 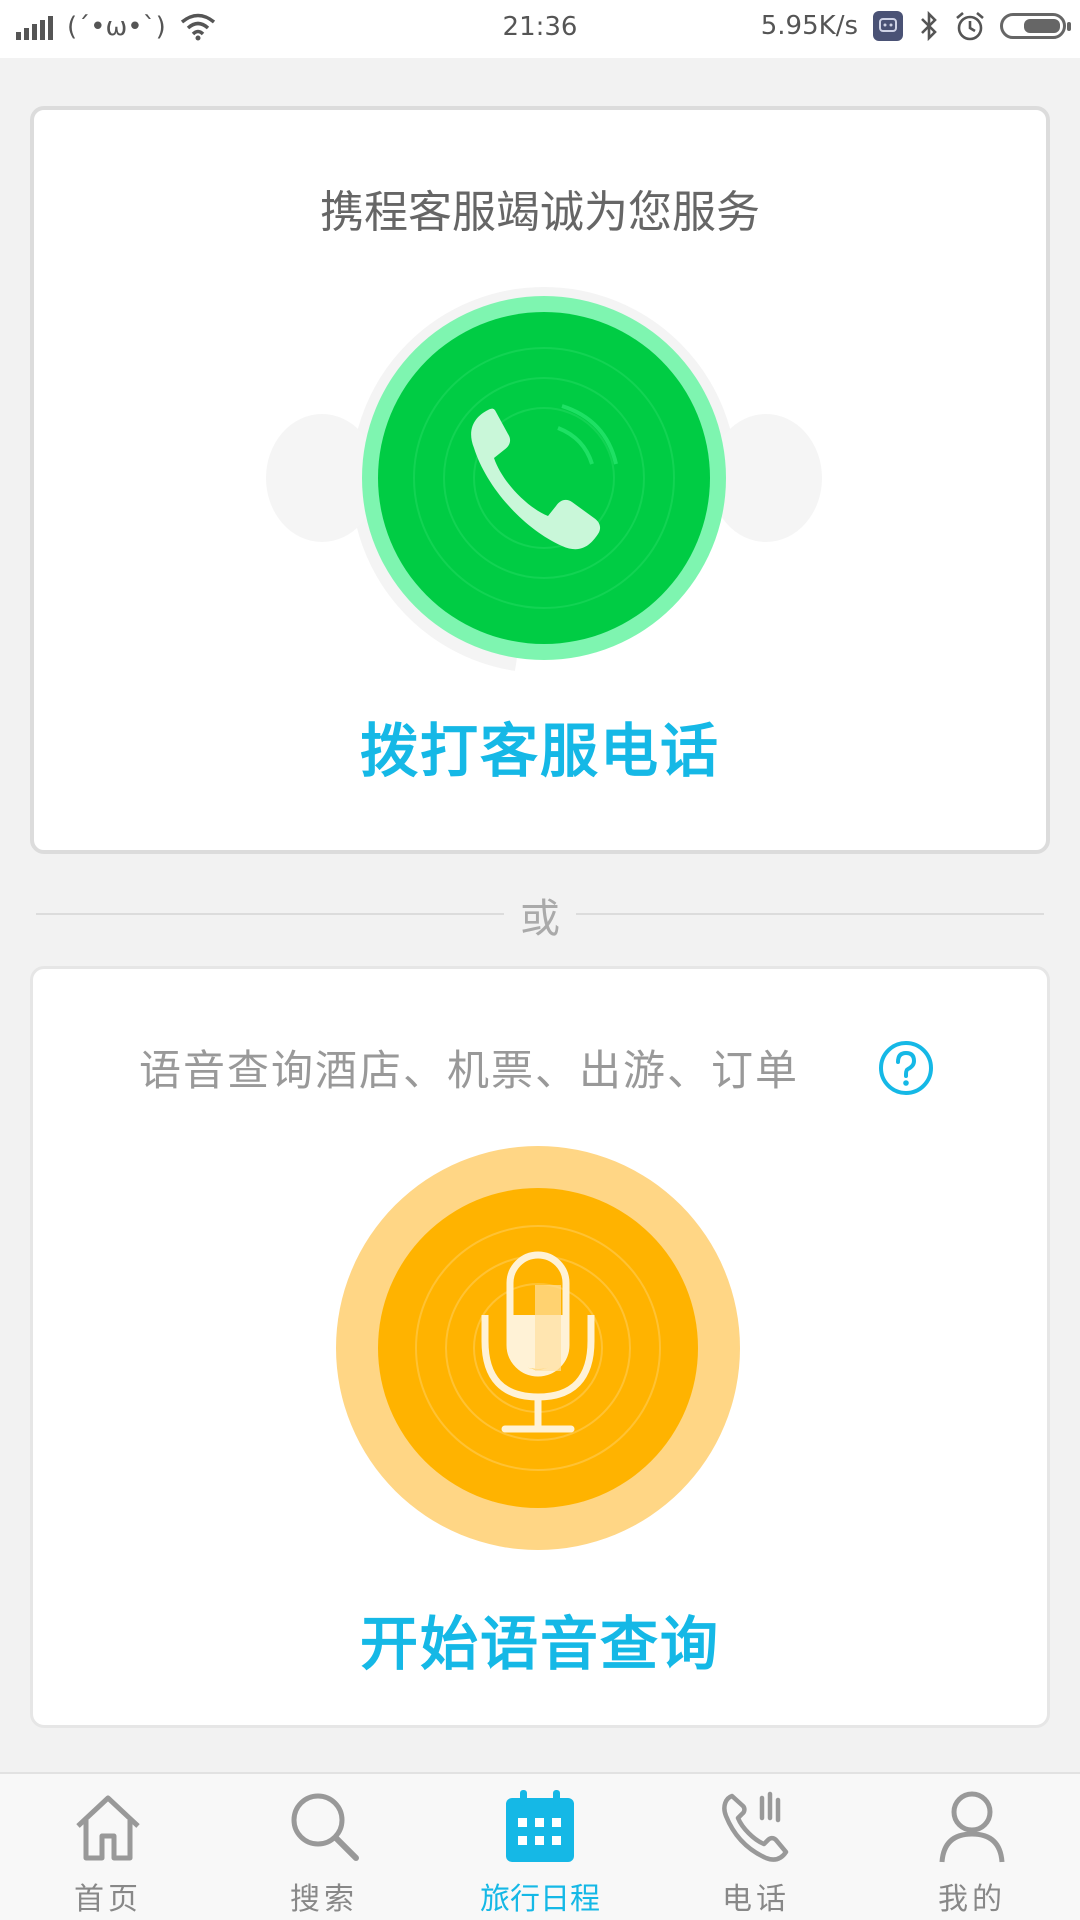 I want to click on bluetooth-icon, so click(x=929, y=26).